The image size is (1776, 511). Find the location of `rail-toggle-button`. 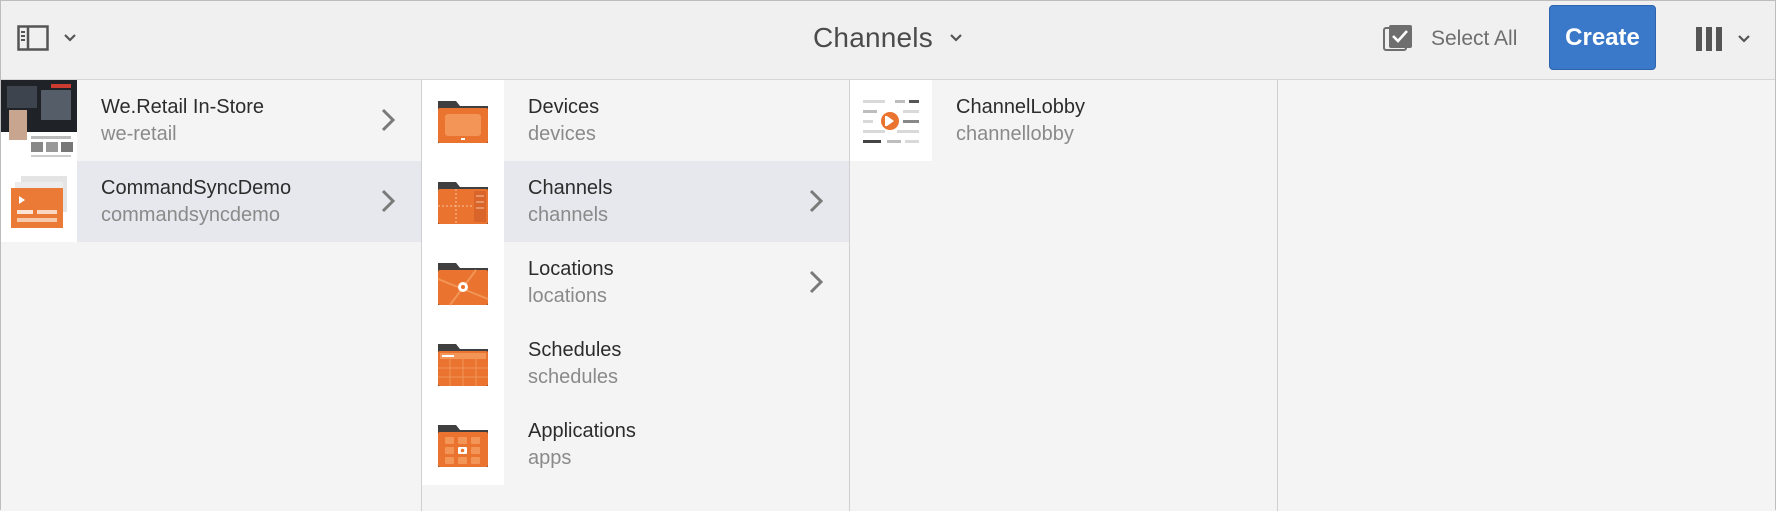

rail-toggle-button is located at coordinates (52, 38).